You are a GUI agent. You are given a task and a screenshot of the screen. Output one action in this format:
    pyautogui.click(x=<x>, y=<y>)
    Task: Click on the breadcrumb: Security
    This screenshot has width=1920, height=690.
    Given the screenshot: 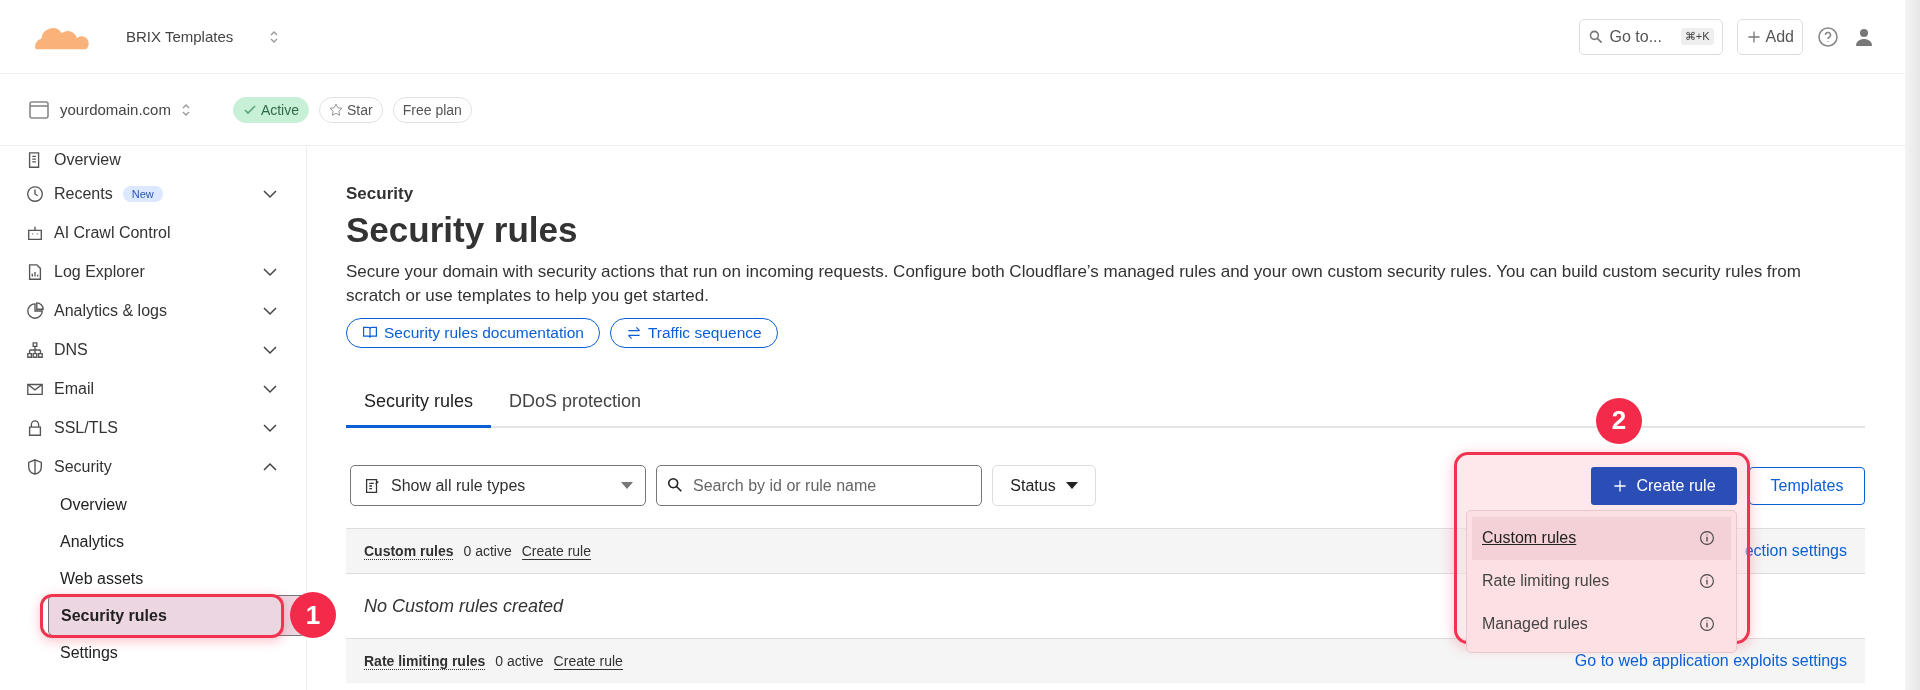 What is the action you would take?
    pyautogui.click(x=380, y=194)
    